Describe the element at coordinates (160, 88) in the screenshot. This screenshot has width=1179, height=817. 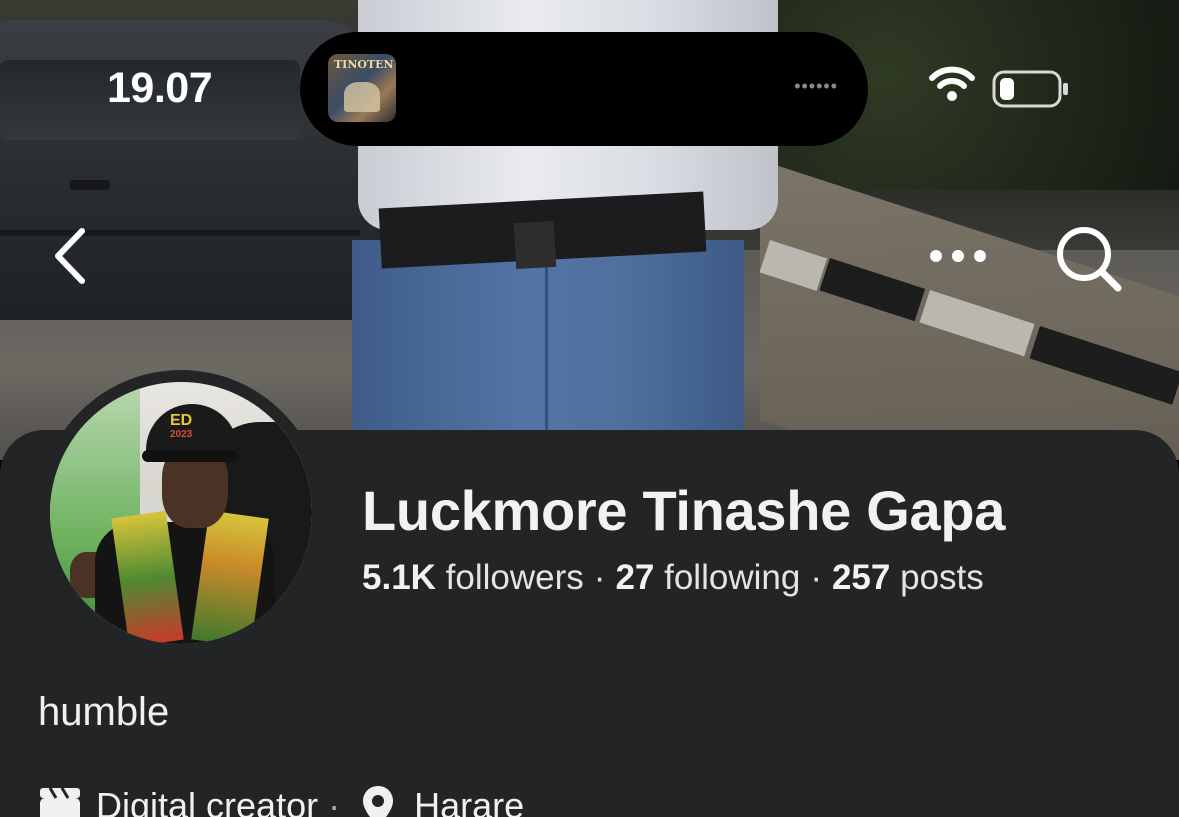
I see `status-time: 19.07` at that location.